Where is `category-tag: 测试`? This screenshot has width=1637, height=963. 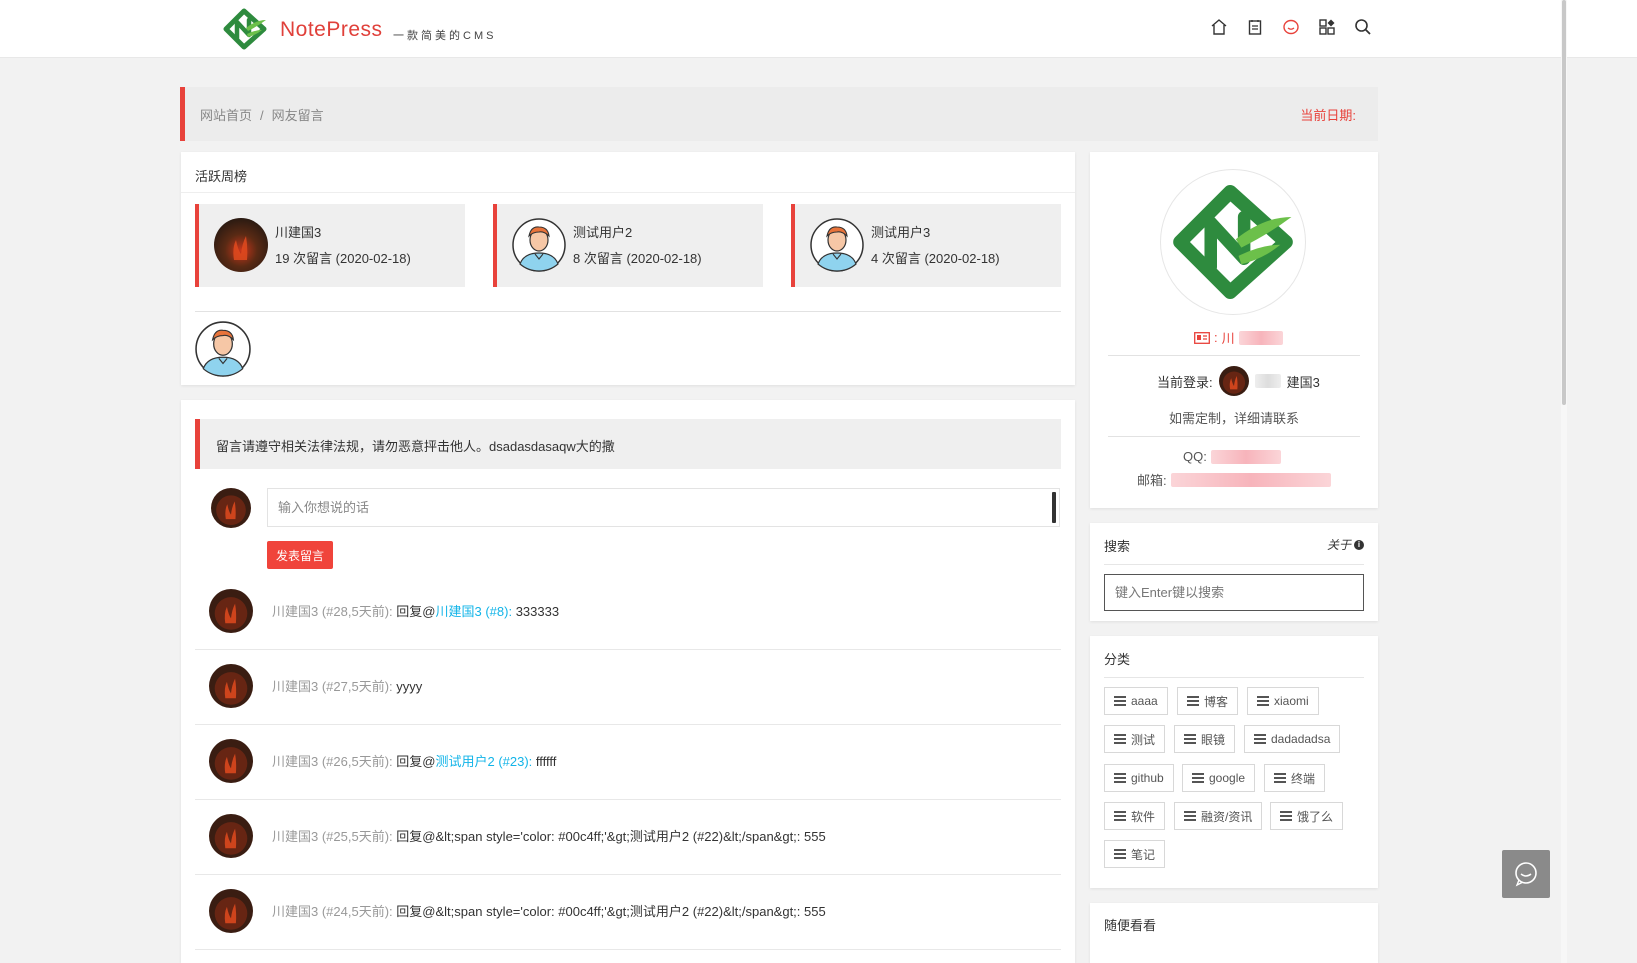
category-tag: 测试 is located at coordinates (1135, 739).